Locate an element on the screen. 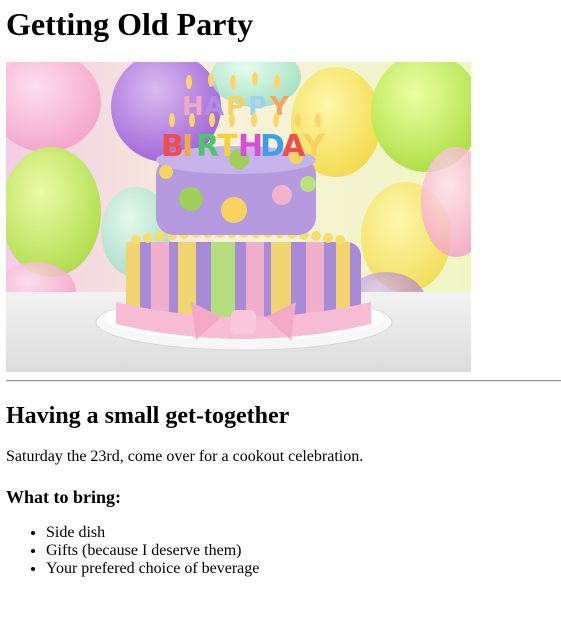  page-title: Getting Old Party is located at coordinates (130, 24).